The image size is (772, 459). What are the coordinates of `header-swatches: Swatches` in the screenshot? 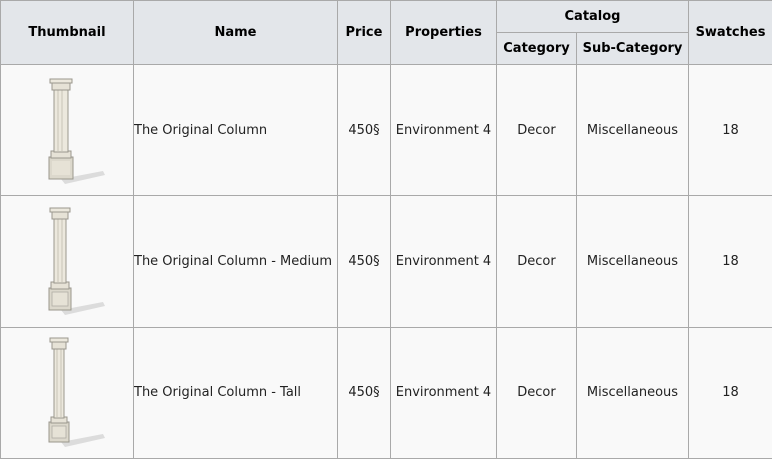 It's located at (730, 32).